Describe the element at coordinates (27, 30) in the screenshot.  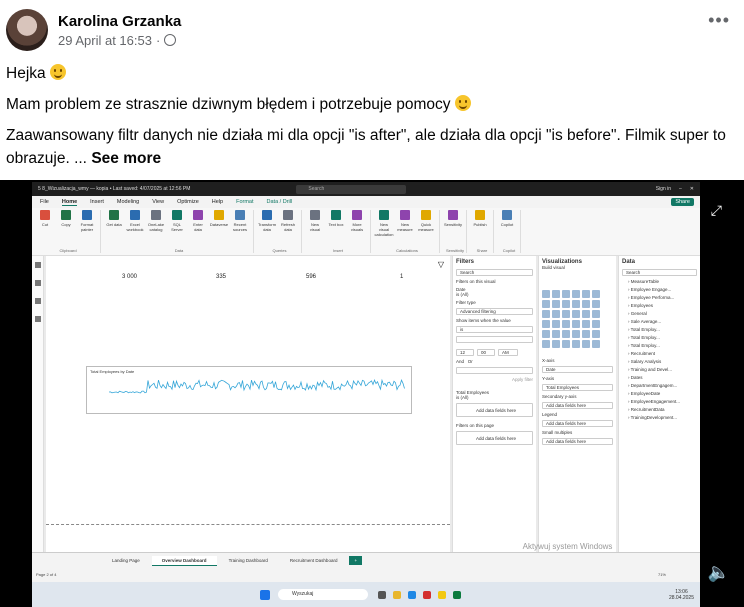
I see `avatar` at that location.